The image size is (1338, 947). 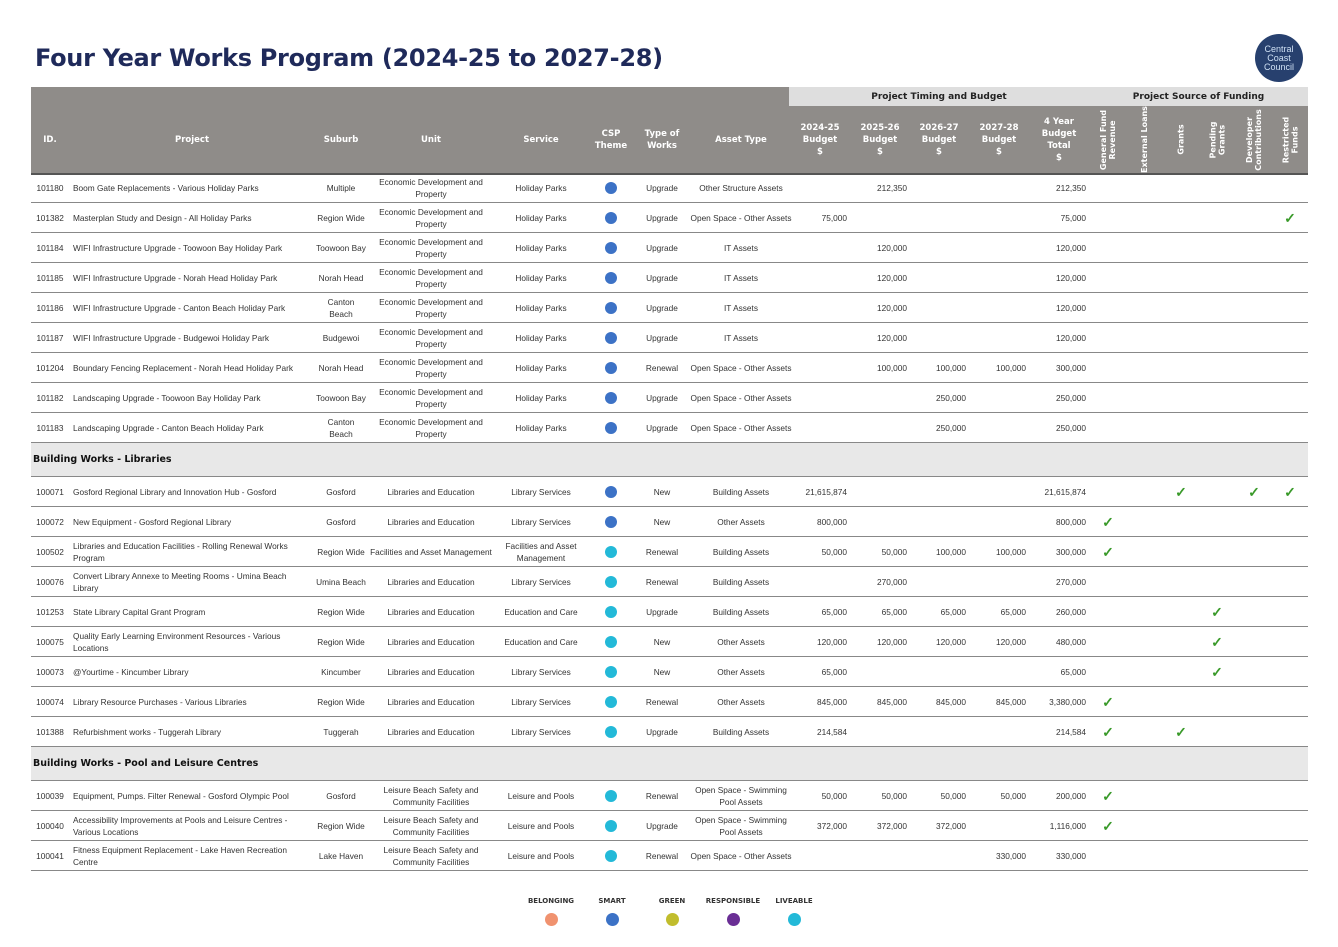 What do you see at coordinates (341, 337) in the screenshot?
I see `cell-suburb: Budgewoi` at bounding box center [341, 337].